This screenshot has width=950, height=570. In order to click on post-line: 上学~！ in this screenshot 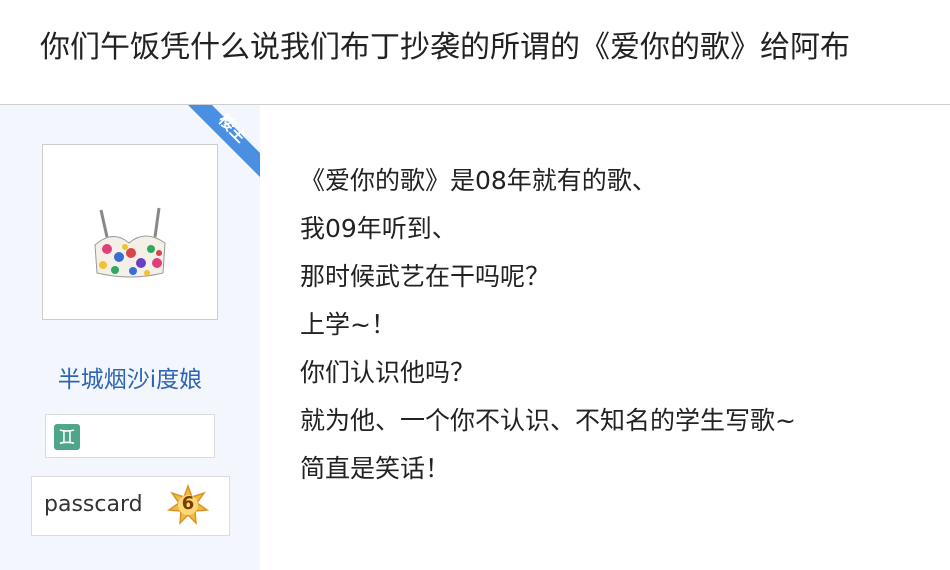, I will do `click(348, 324)`.